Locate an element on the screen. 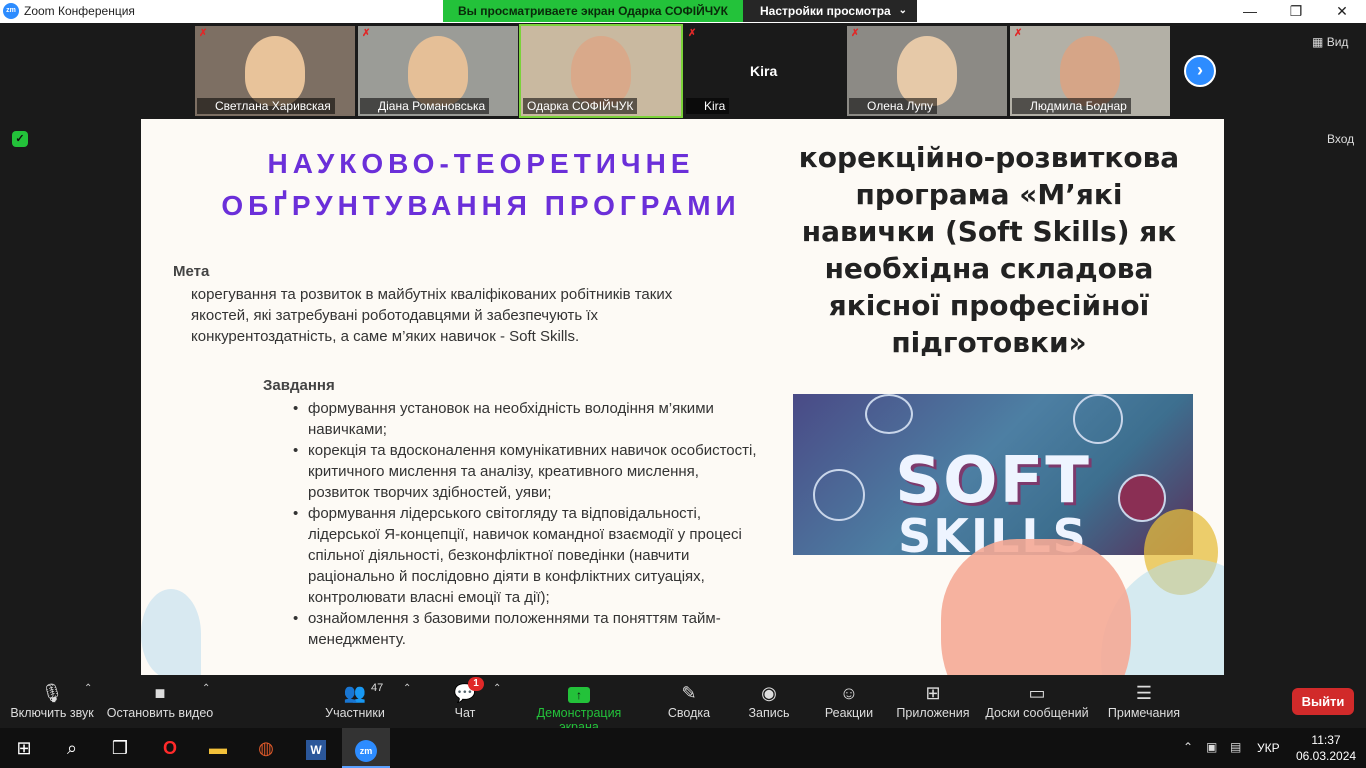 The height and width of the screenshot is (768, 1366). soft-skills-image: SOFT SKILLS is located at coordinates (993, 474).